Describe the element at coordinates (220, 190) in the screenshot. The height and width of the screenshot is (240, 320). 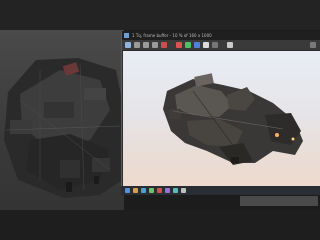
I see `taskbar` at that location.